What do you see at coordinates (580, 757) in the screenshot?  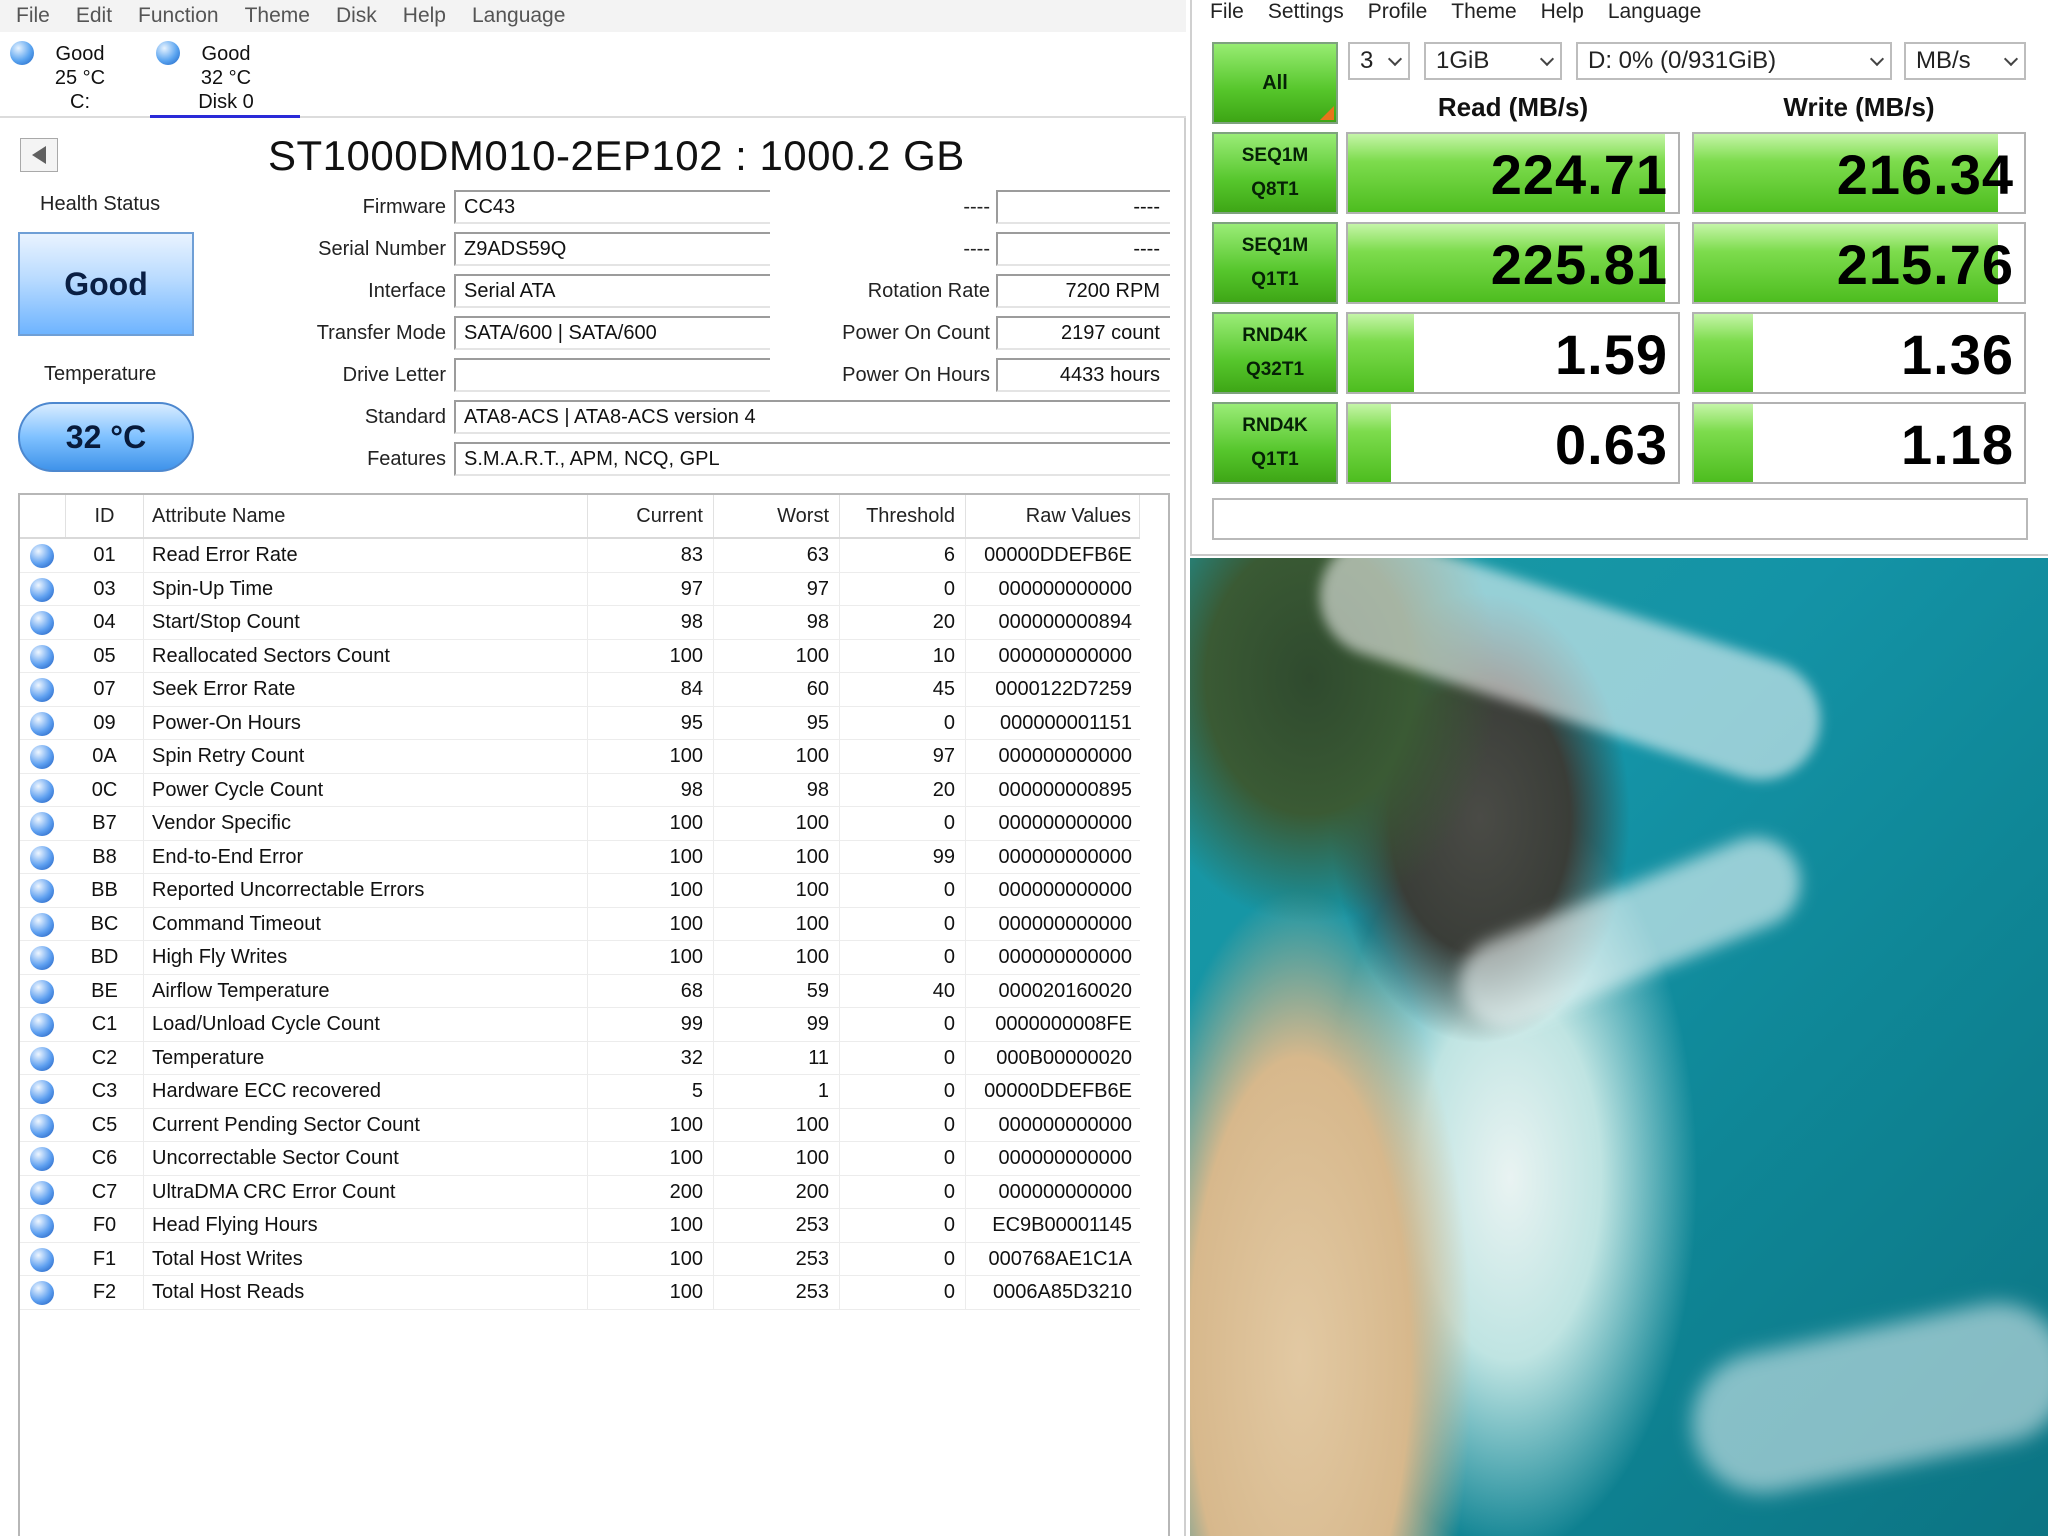 I see `table-row: 0A Spin Retry Count 100 100 97 000000000000` at bounding box center [580, 757].